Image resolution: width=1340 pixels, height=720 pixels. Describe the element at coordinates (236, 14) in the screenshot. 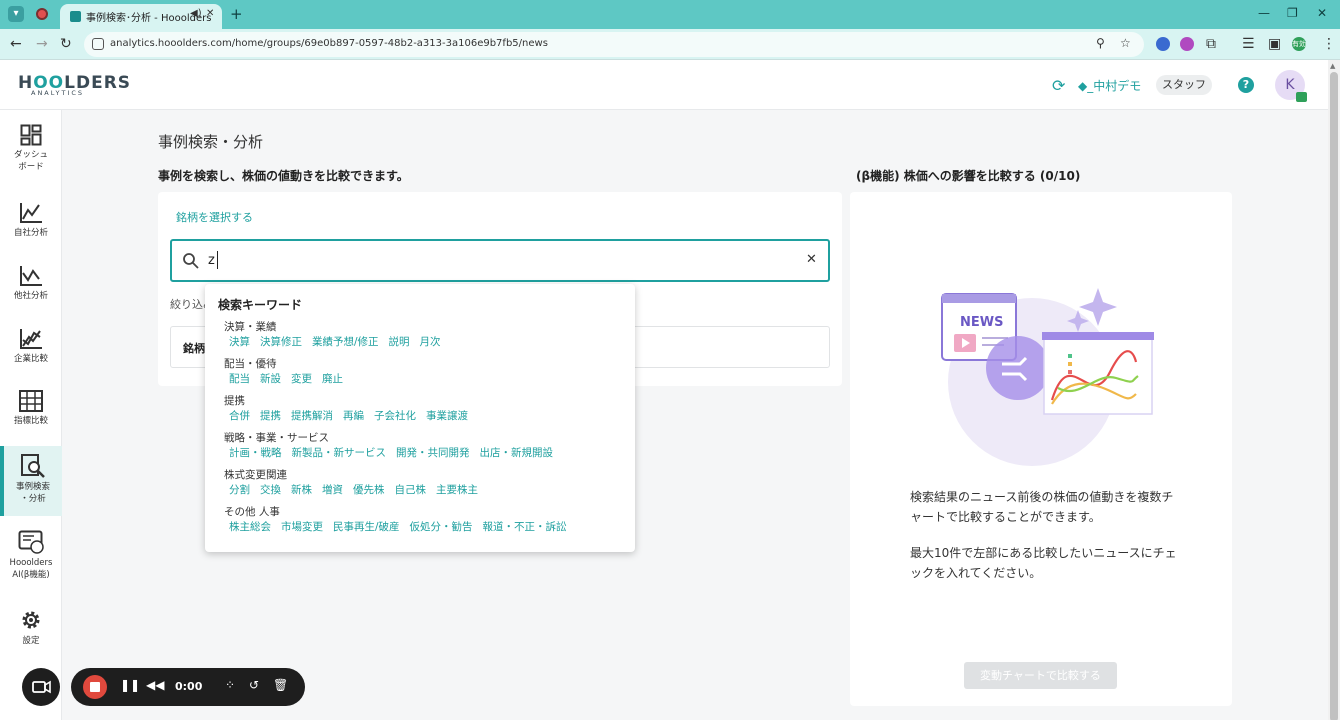

I see `new-tab-icon: +` at that location.